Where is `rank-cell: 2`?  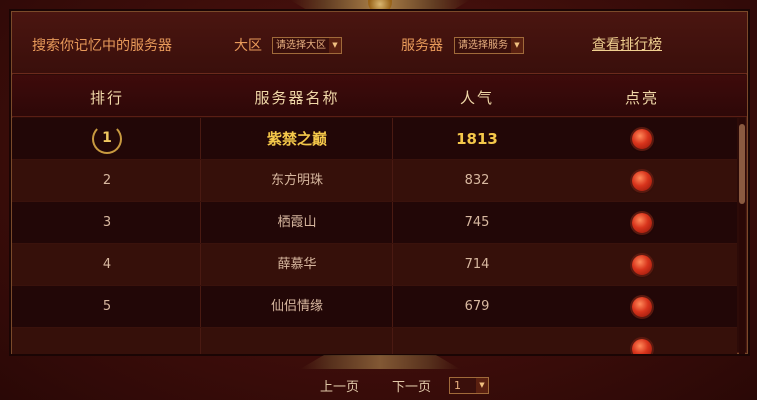 rank-cell: 2 is located at coordinates (107, 180).